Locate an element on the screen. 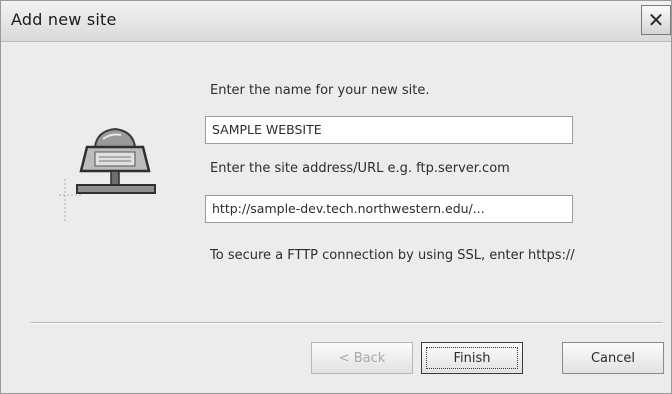 Image resolution: width=672 pixels, height=394 pixels. back-button: < Back is located at coordinates (362, 358).